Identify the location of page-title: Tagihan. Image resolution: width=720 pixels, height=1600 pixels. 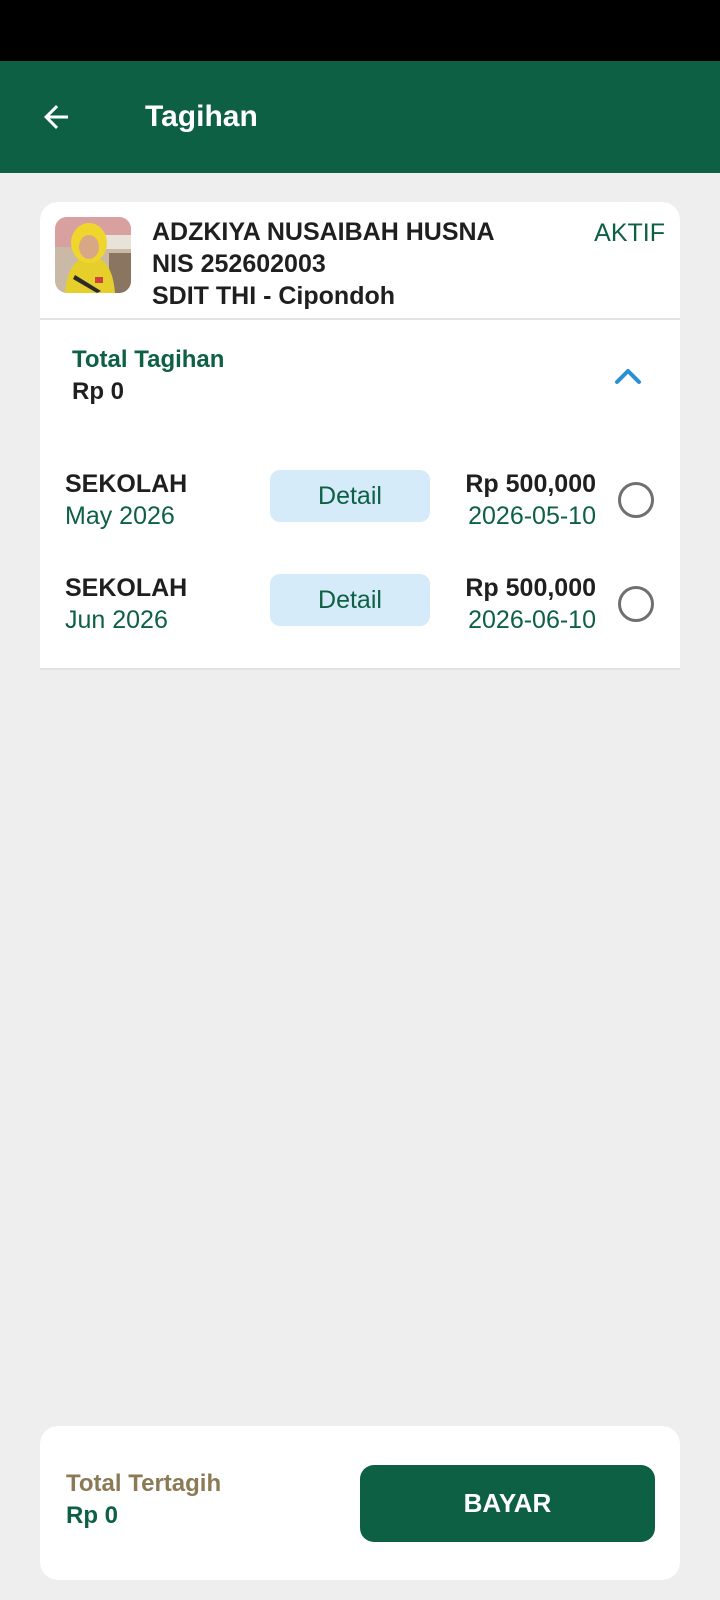
(201, 116).